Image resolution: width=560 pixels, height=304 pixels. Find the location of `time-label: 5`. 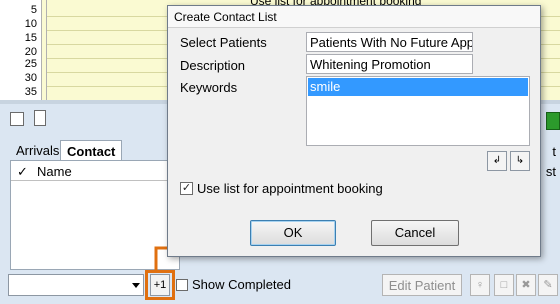

time-label: 5 is located at coordinates (33, 10).